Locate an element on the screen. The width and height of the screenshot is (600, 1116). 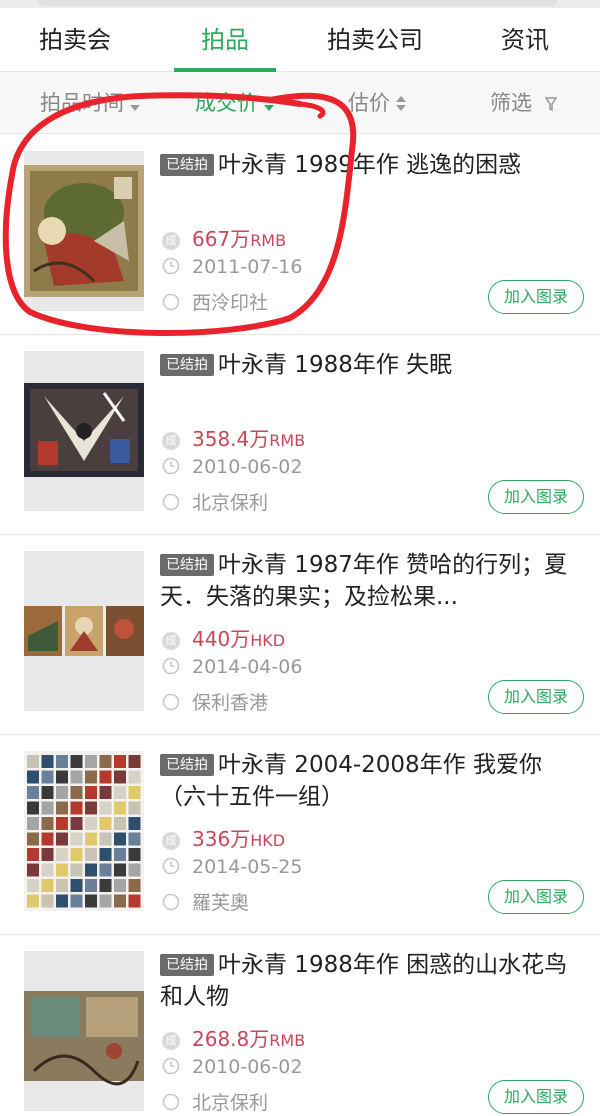
hammer-price: 268.8万 is located at coordinates (231, 1039).